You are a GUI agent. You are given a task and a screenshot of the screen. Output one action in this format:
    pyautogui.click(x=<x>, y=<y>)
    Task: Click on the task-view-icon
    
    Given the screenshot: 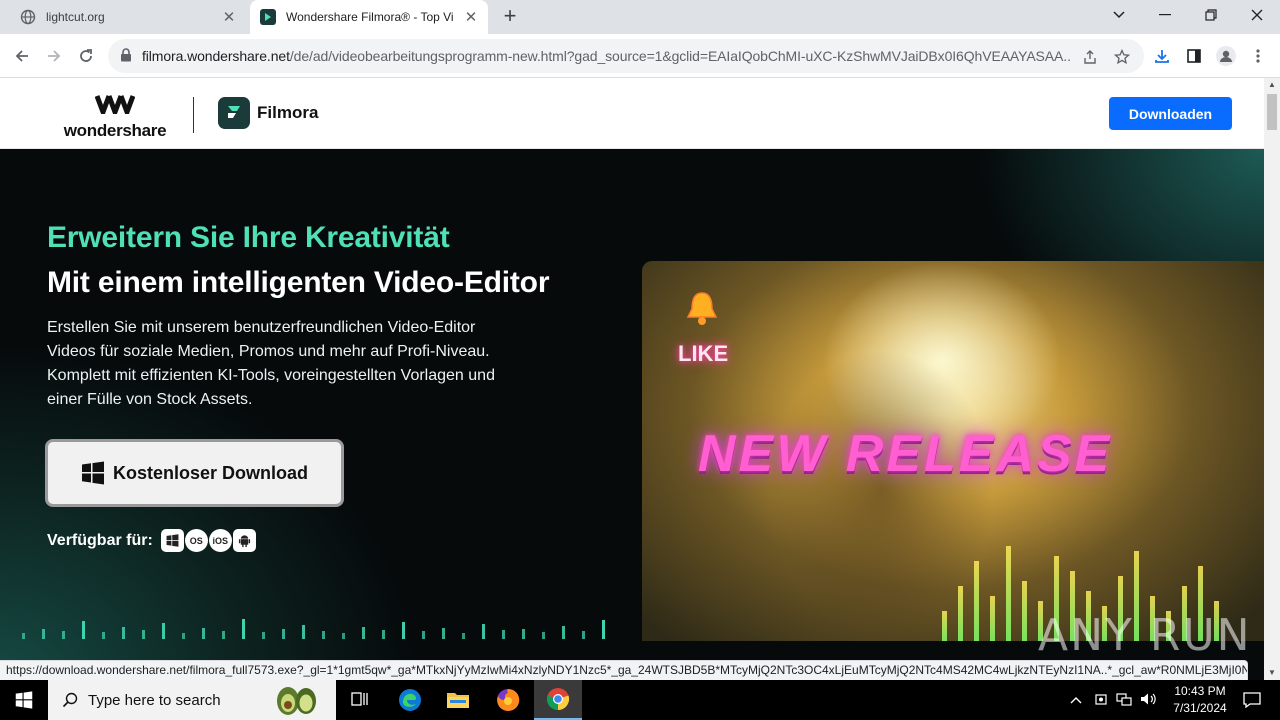 What is the action you would take?
    pyautogui.click(x=360, y=700)
    